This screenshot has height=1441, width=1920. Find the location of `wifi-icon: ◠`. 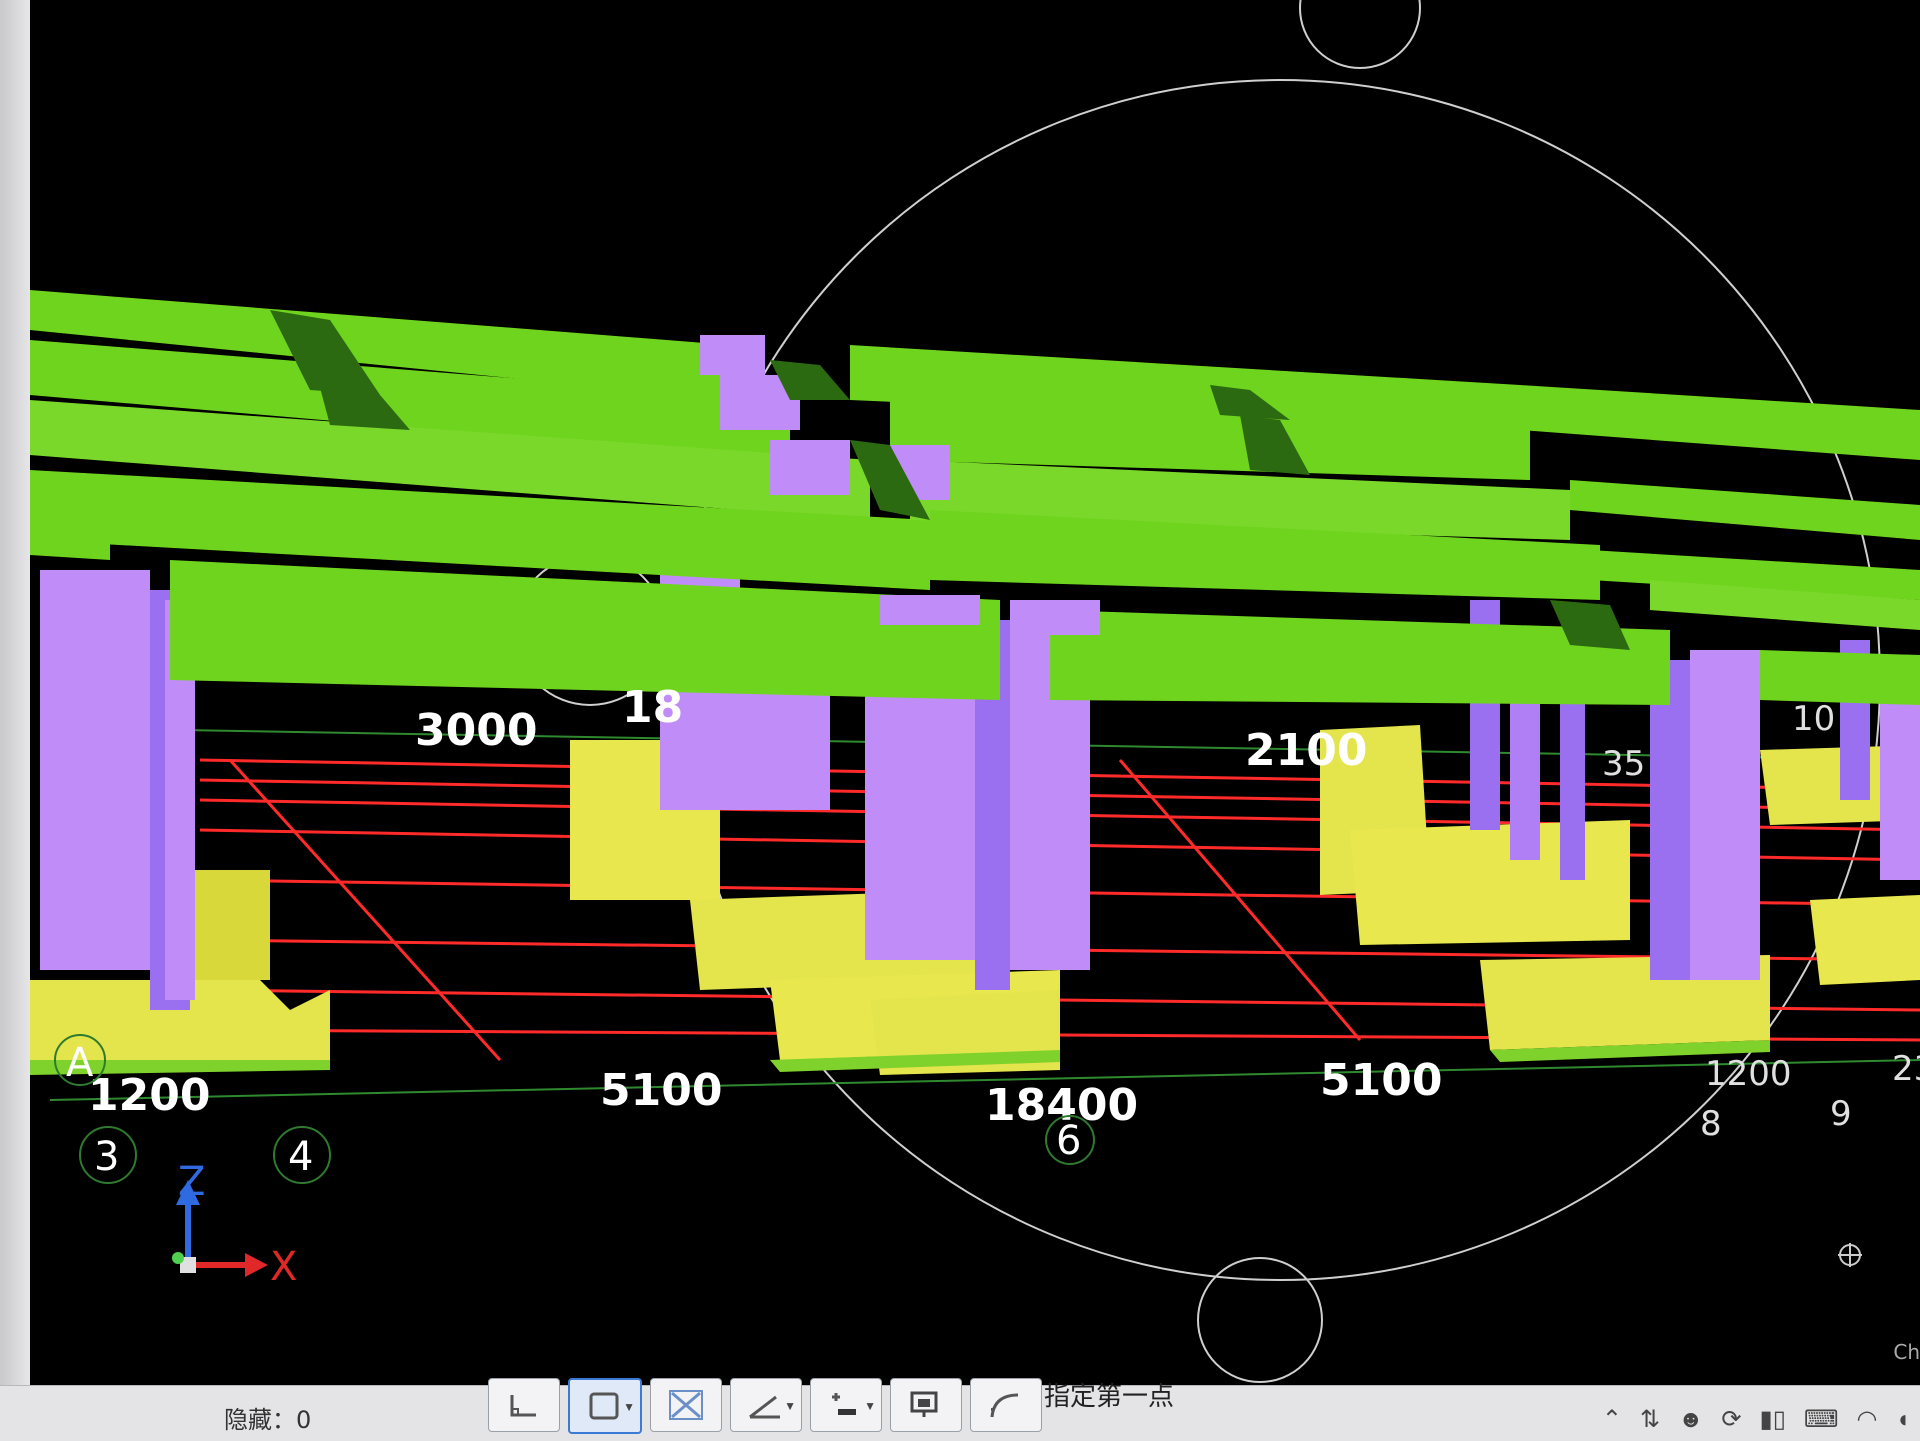

wifi-icon: ◠ is located at coordinates (1867, 1419).